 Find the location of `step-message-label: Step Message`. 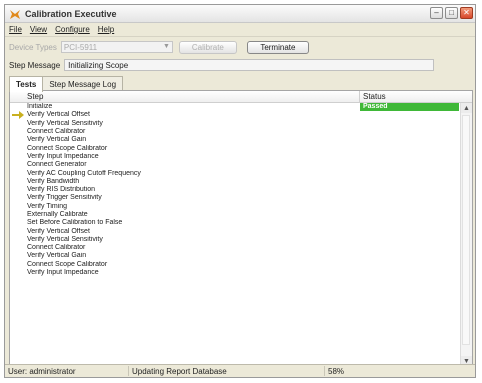

step-message-label: Step Message is located at coordinates (35, 65).